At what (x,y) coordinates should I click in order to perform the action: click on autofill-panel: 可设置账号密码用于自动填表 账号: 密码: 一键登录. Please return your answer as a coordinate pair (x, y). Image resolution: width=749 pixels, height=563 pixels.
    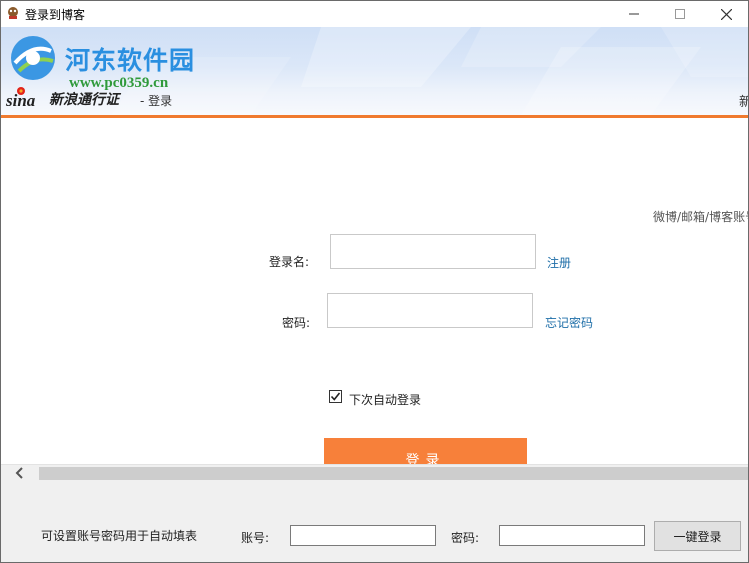
    Looking at the image, I should click on (374, 521).